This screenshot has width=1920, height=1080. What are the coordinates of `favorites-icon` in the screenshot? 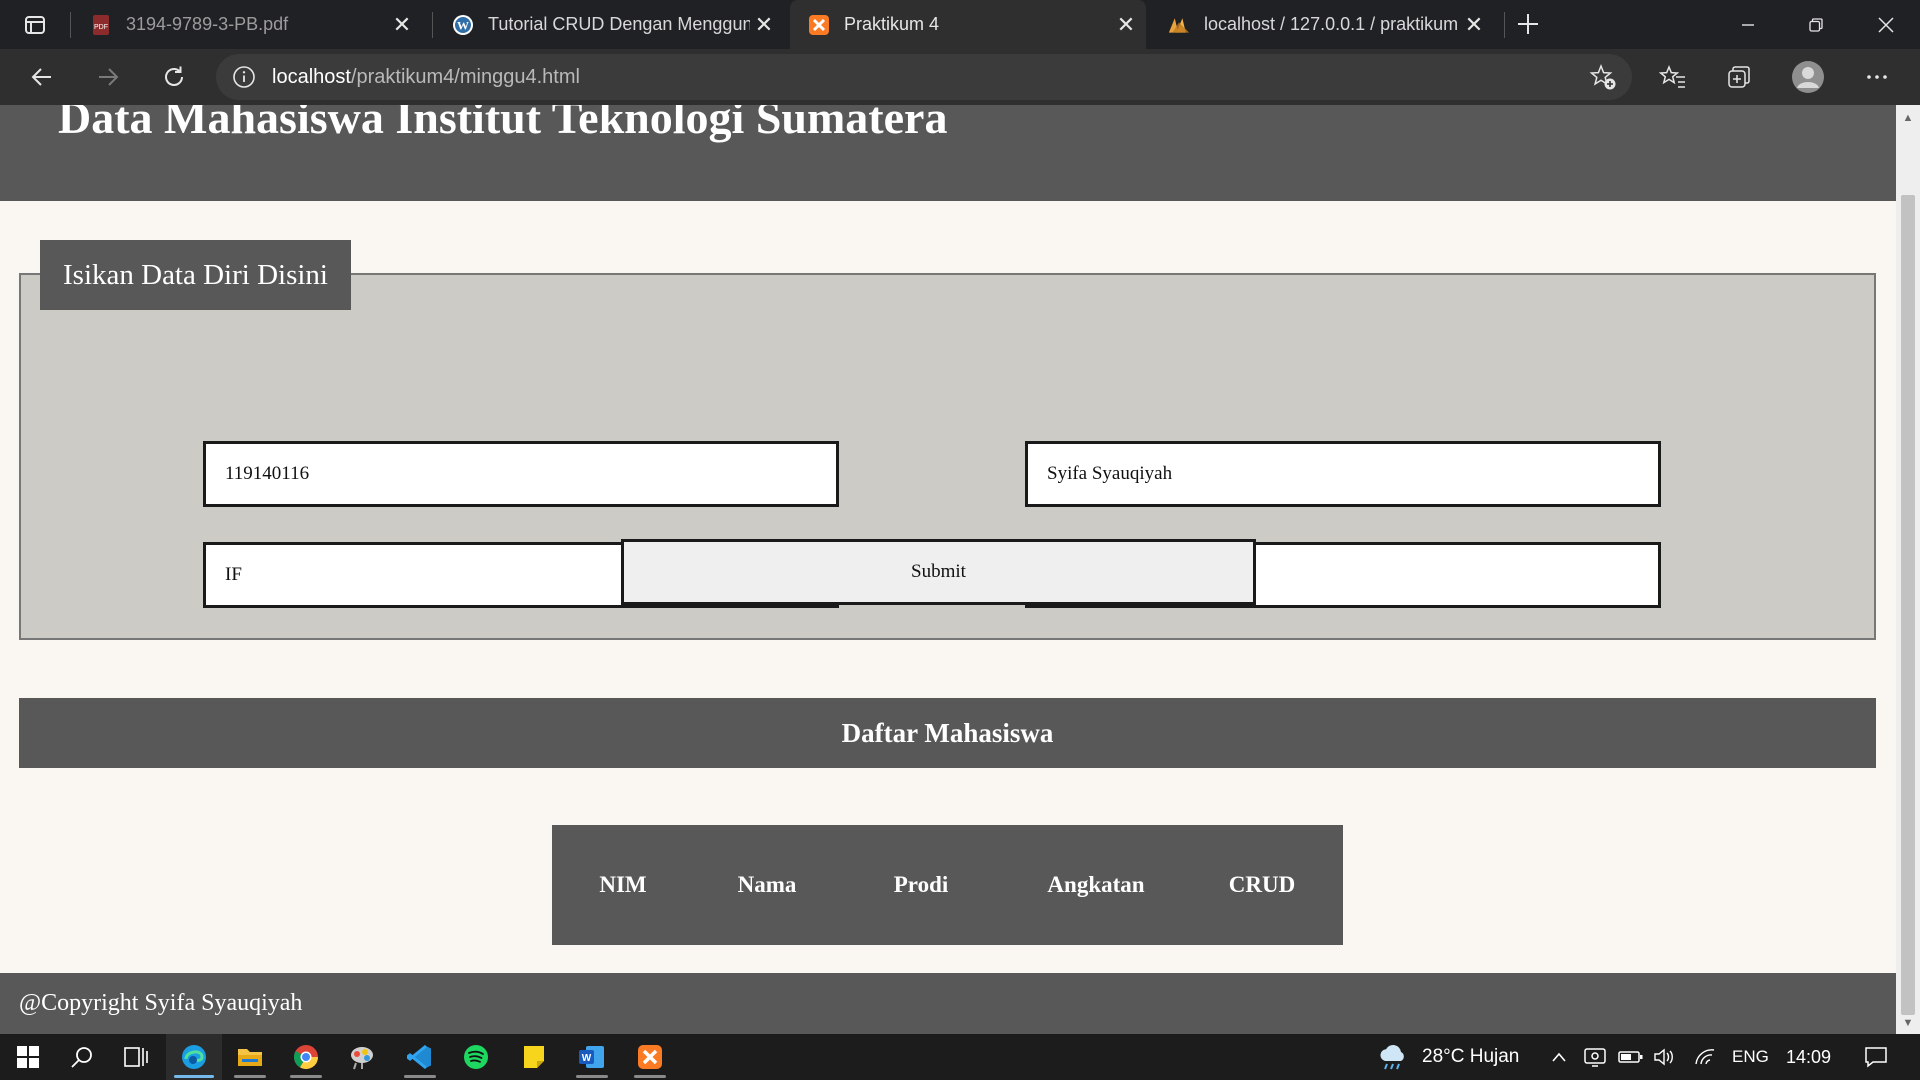 It's located at (1672, 76).